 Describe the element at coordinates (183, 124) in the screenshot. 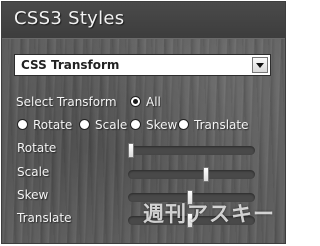

I see `radio-translate` at that location.